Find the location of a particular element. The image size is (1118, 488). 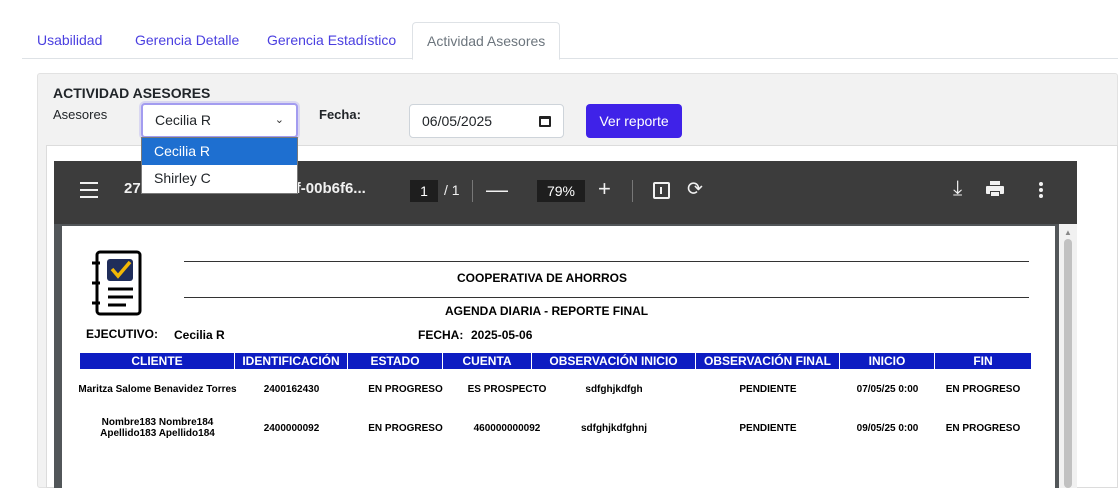

scroll-up-icon: ▲ is located at coordinates (1068, 232).